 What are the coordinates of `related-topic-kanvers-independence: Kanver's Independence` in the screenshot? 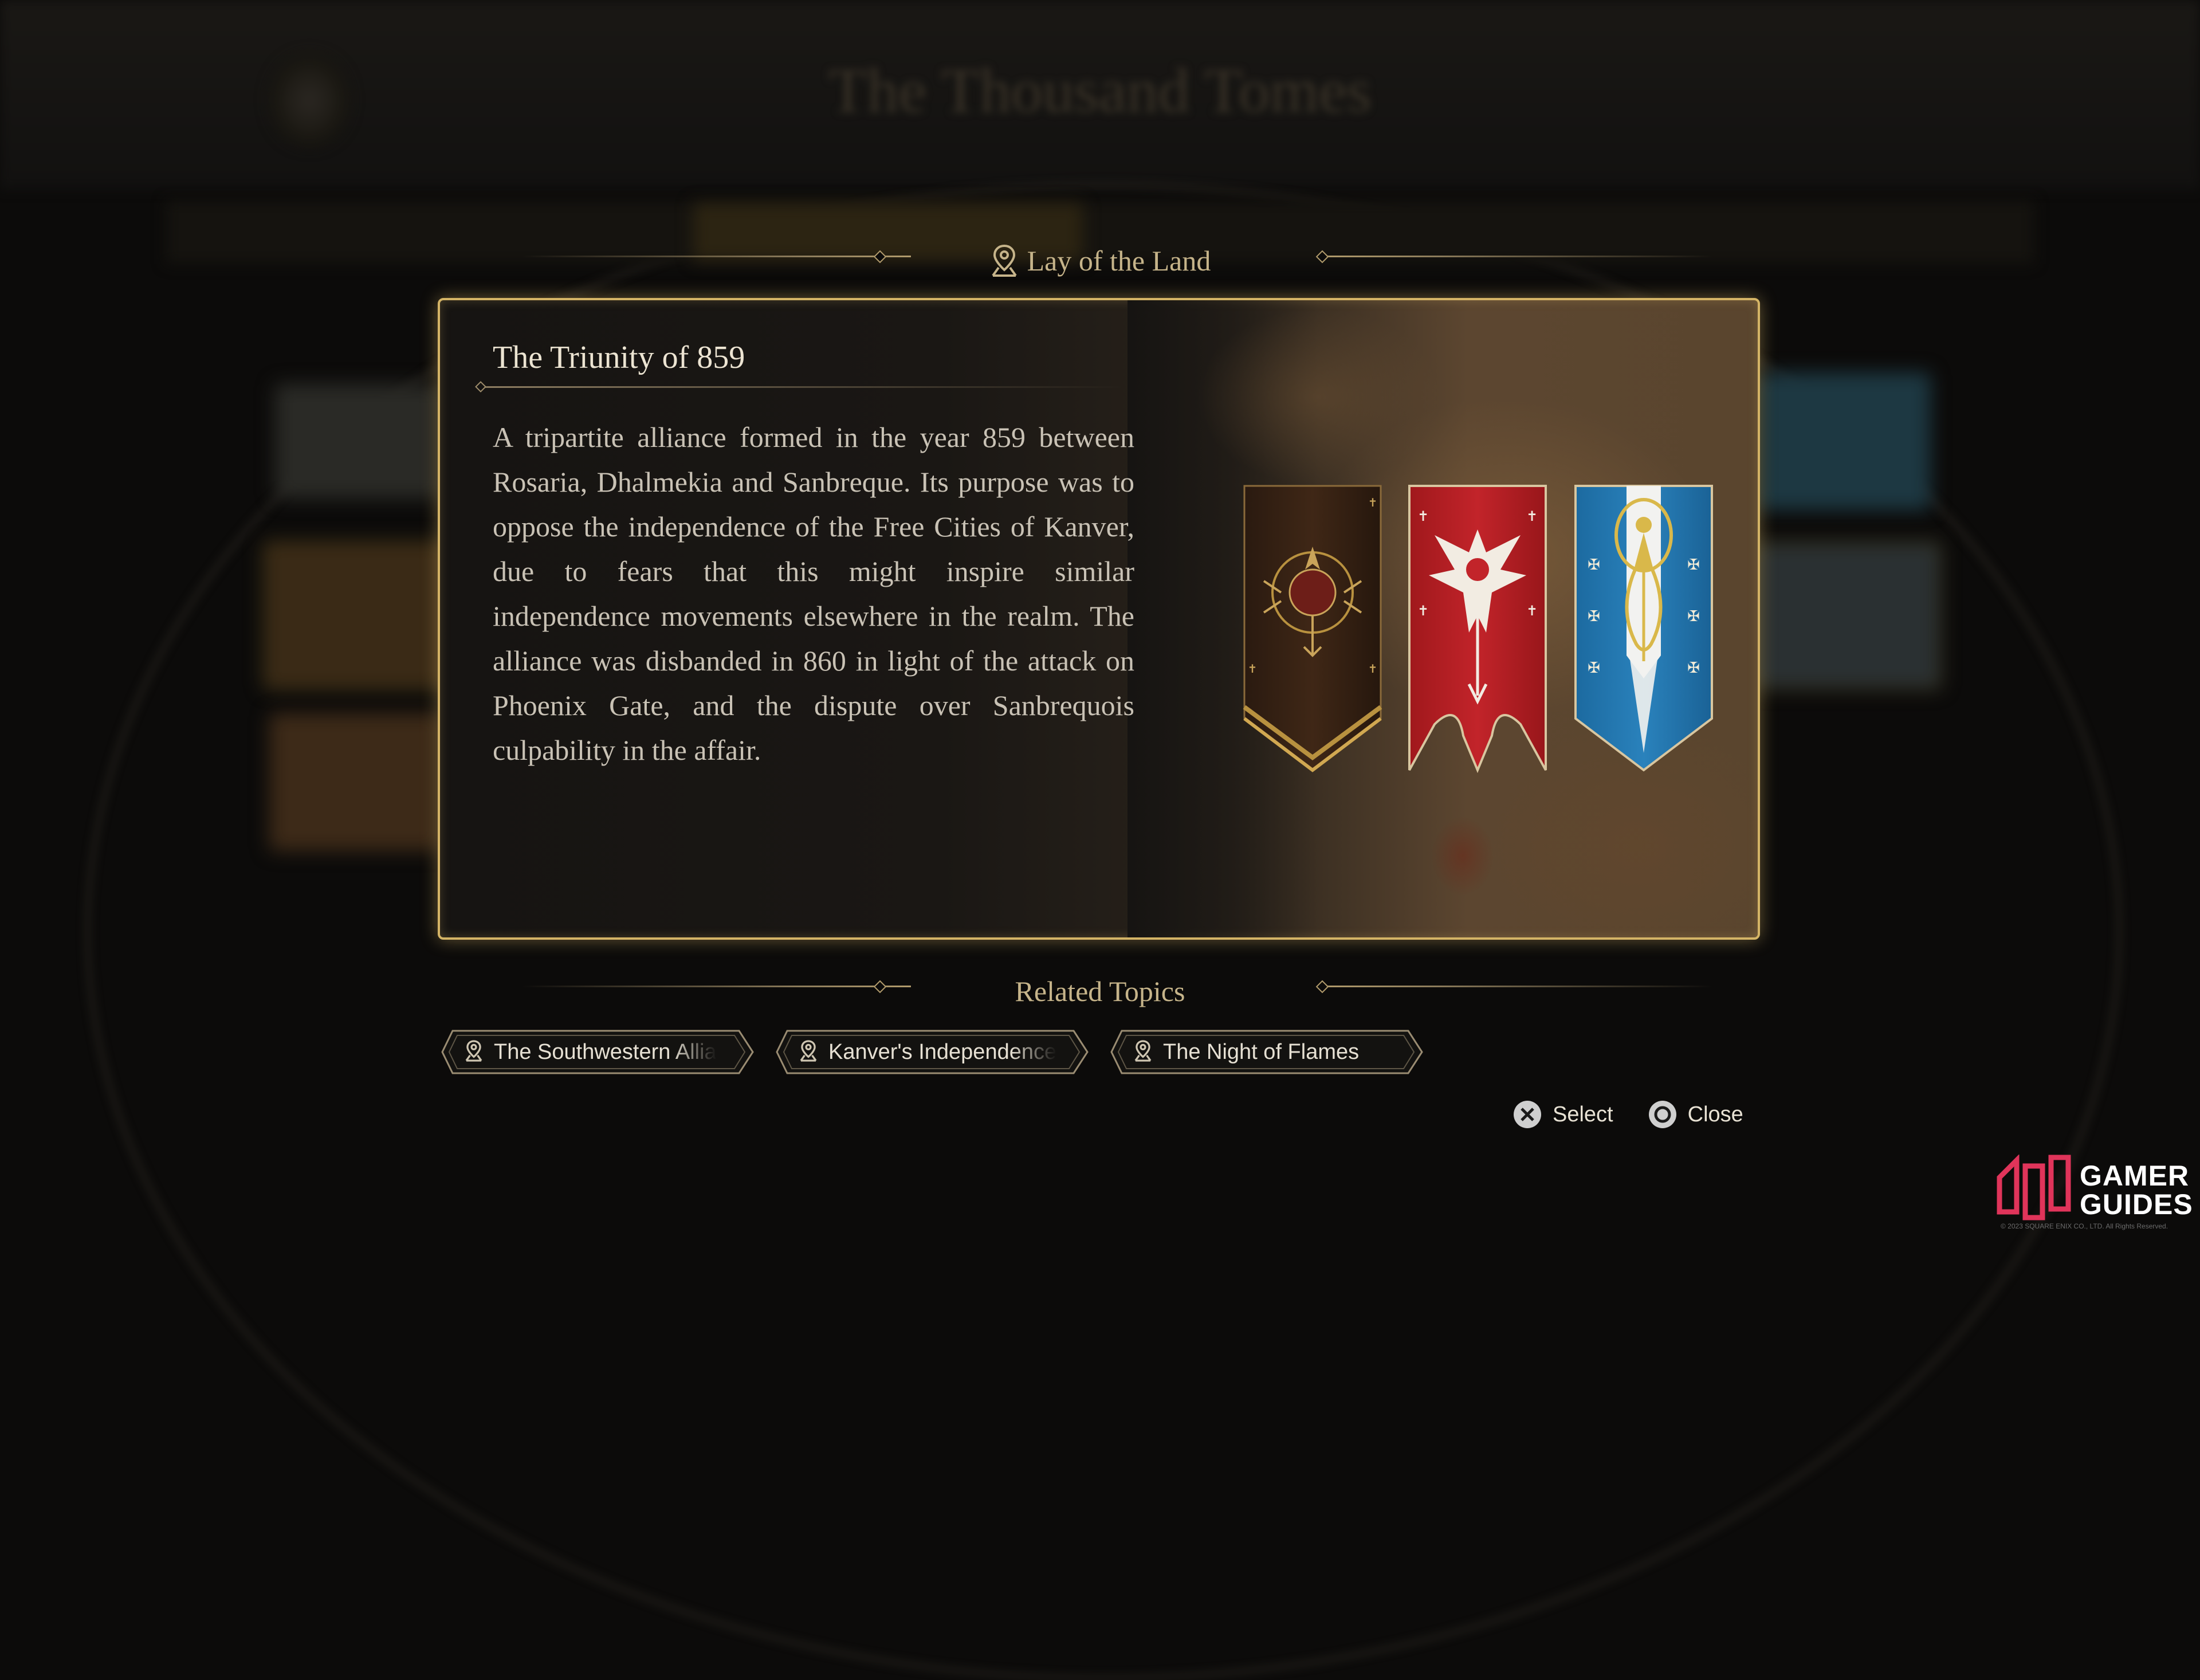 It's located at (933, 1052).